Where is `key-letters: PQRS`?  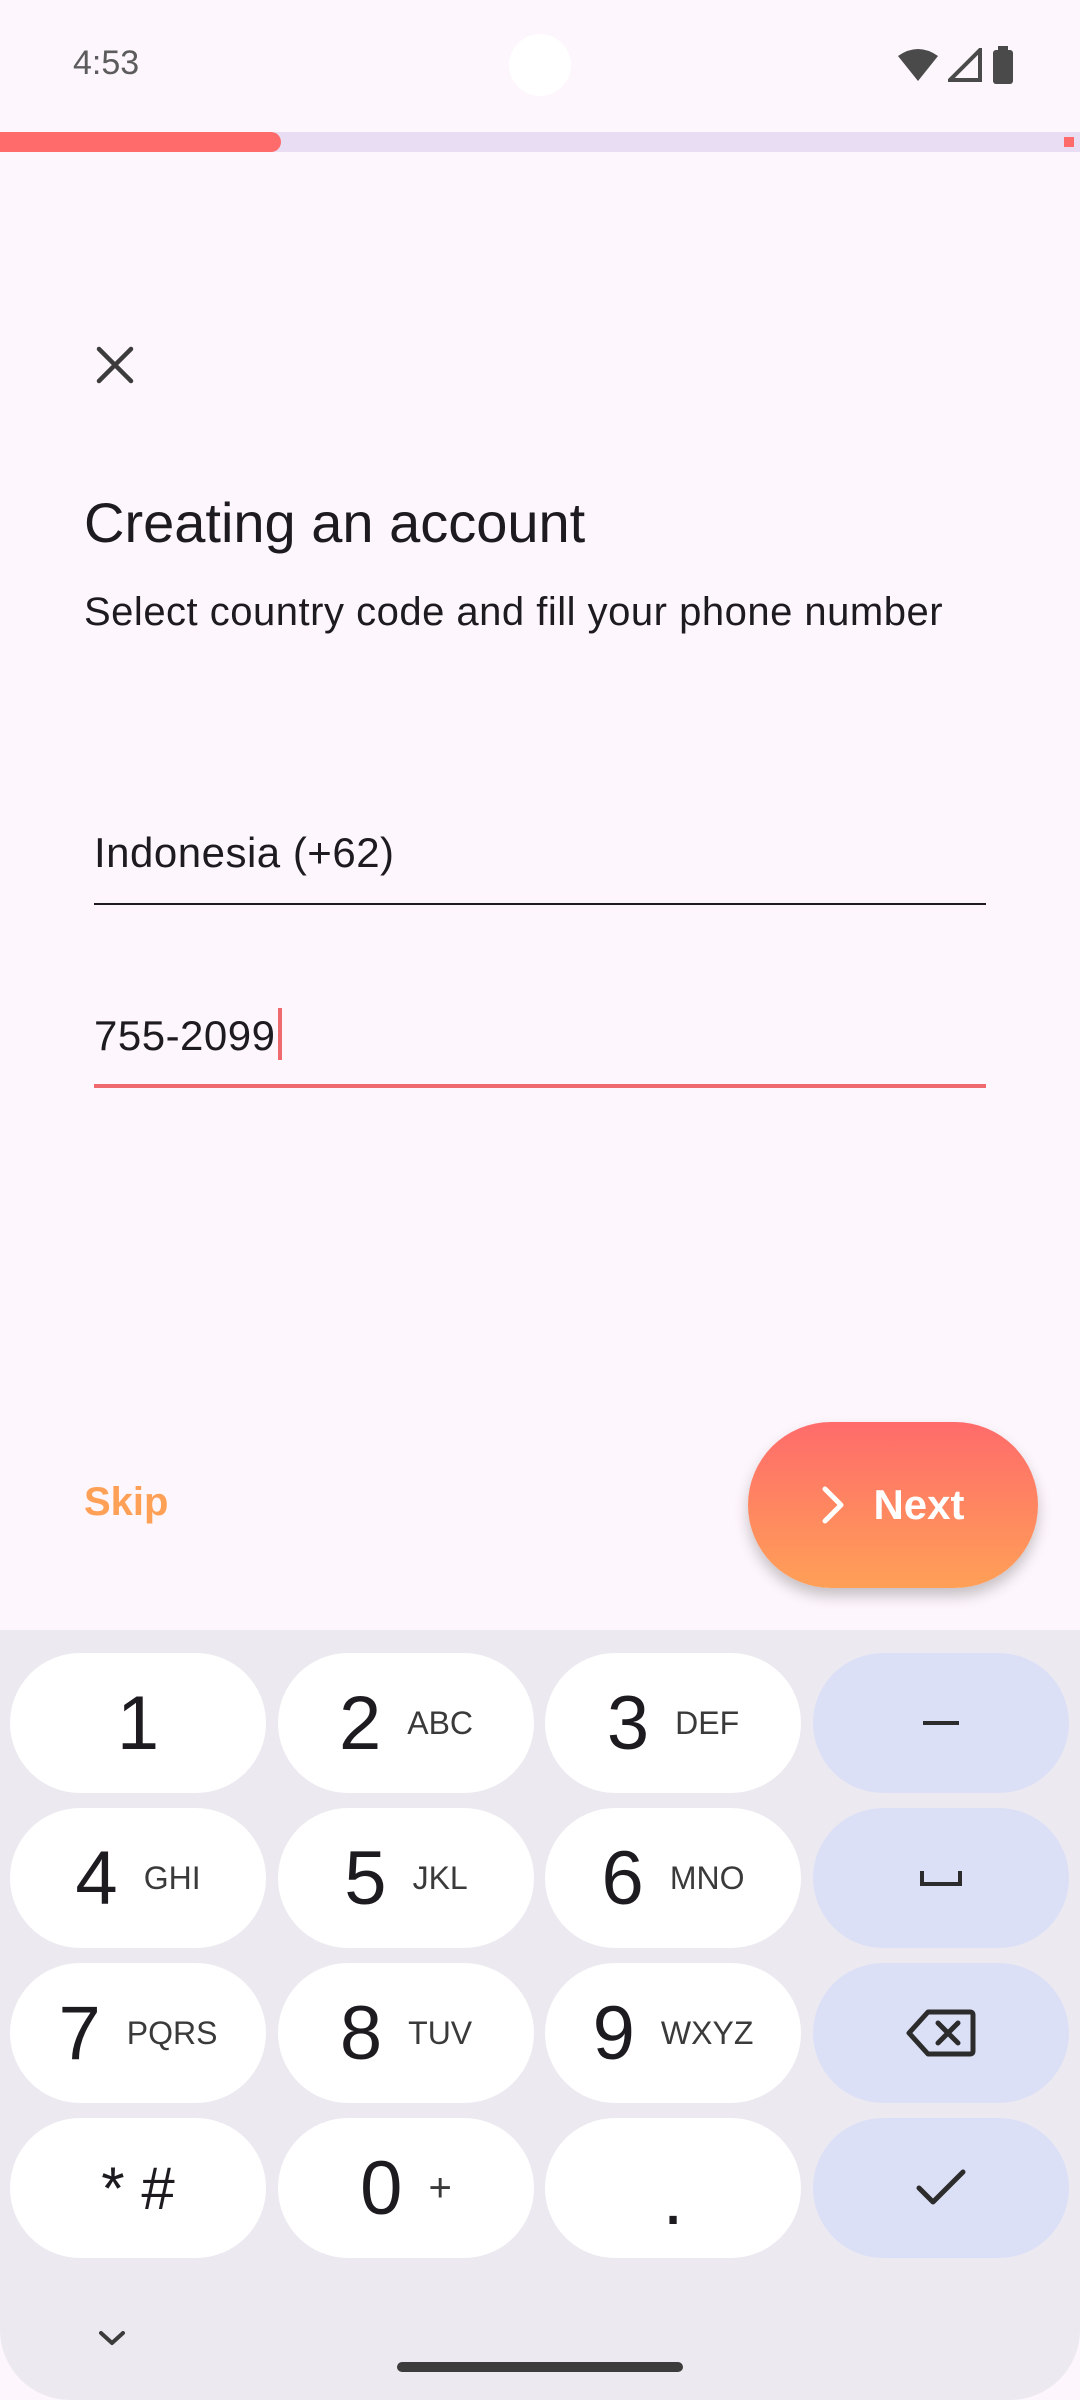
key-letters: PQRS is located at coordinates (172, 2032).